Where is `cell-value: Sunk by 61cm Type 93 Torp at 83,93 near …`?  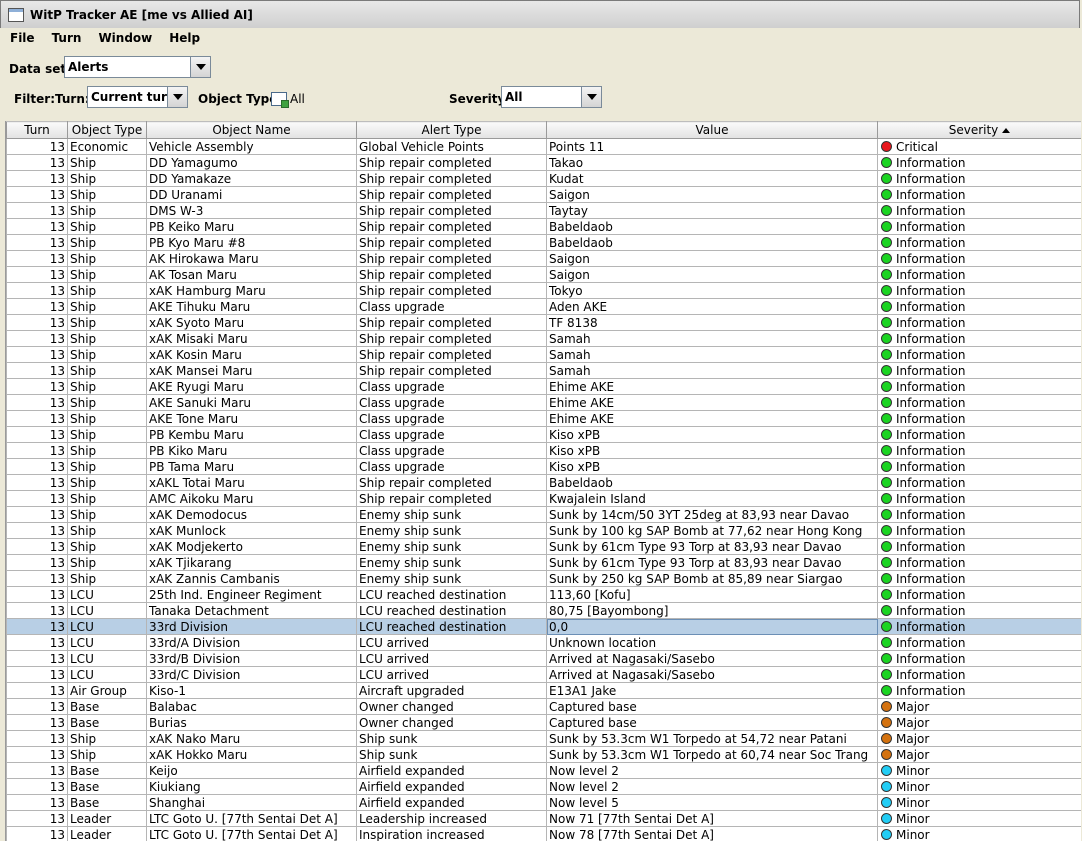
cell-value: Sunk by 61cm Type 93 Torp at 83,93 near … is located at coordinates (712, 546).